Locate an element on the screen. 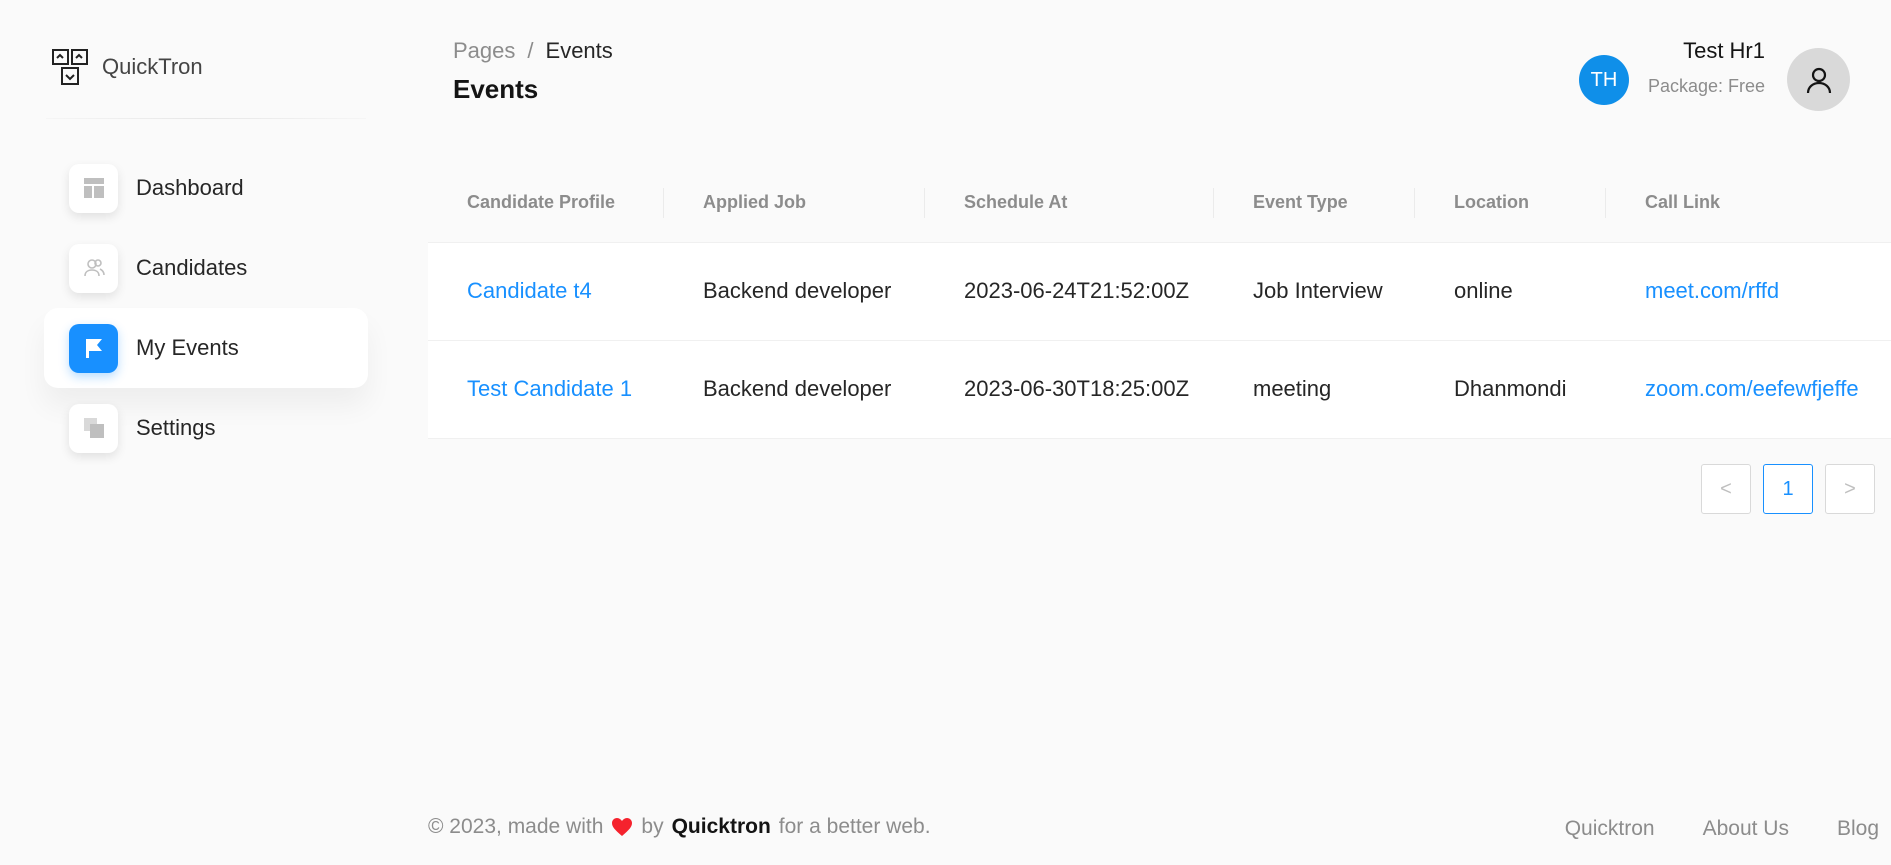 The width and height of the screenshot is (1891, 865). column-header-candidate-profile: Candidate Profile is located at coordinates (546, 203).